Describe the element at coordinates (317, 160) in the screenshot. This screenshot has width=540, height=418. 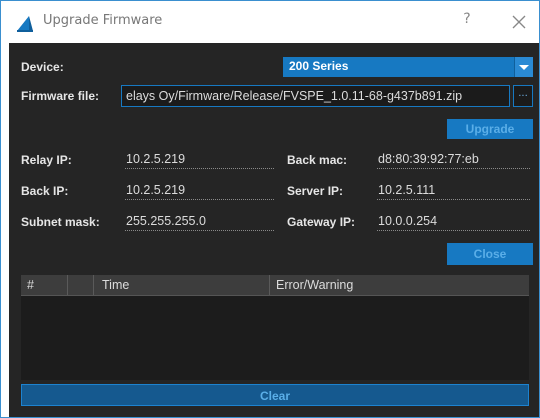
I see `back-mac-label: Back mac:` at that location.